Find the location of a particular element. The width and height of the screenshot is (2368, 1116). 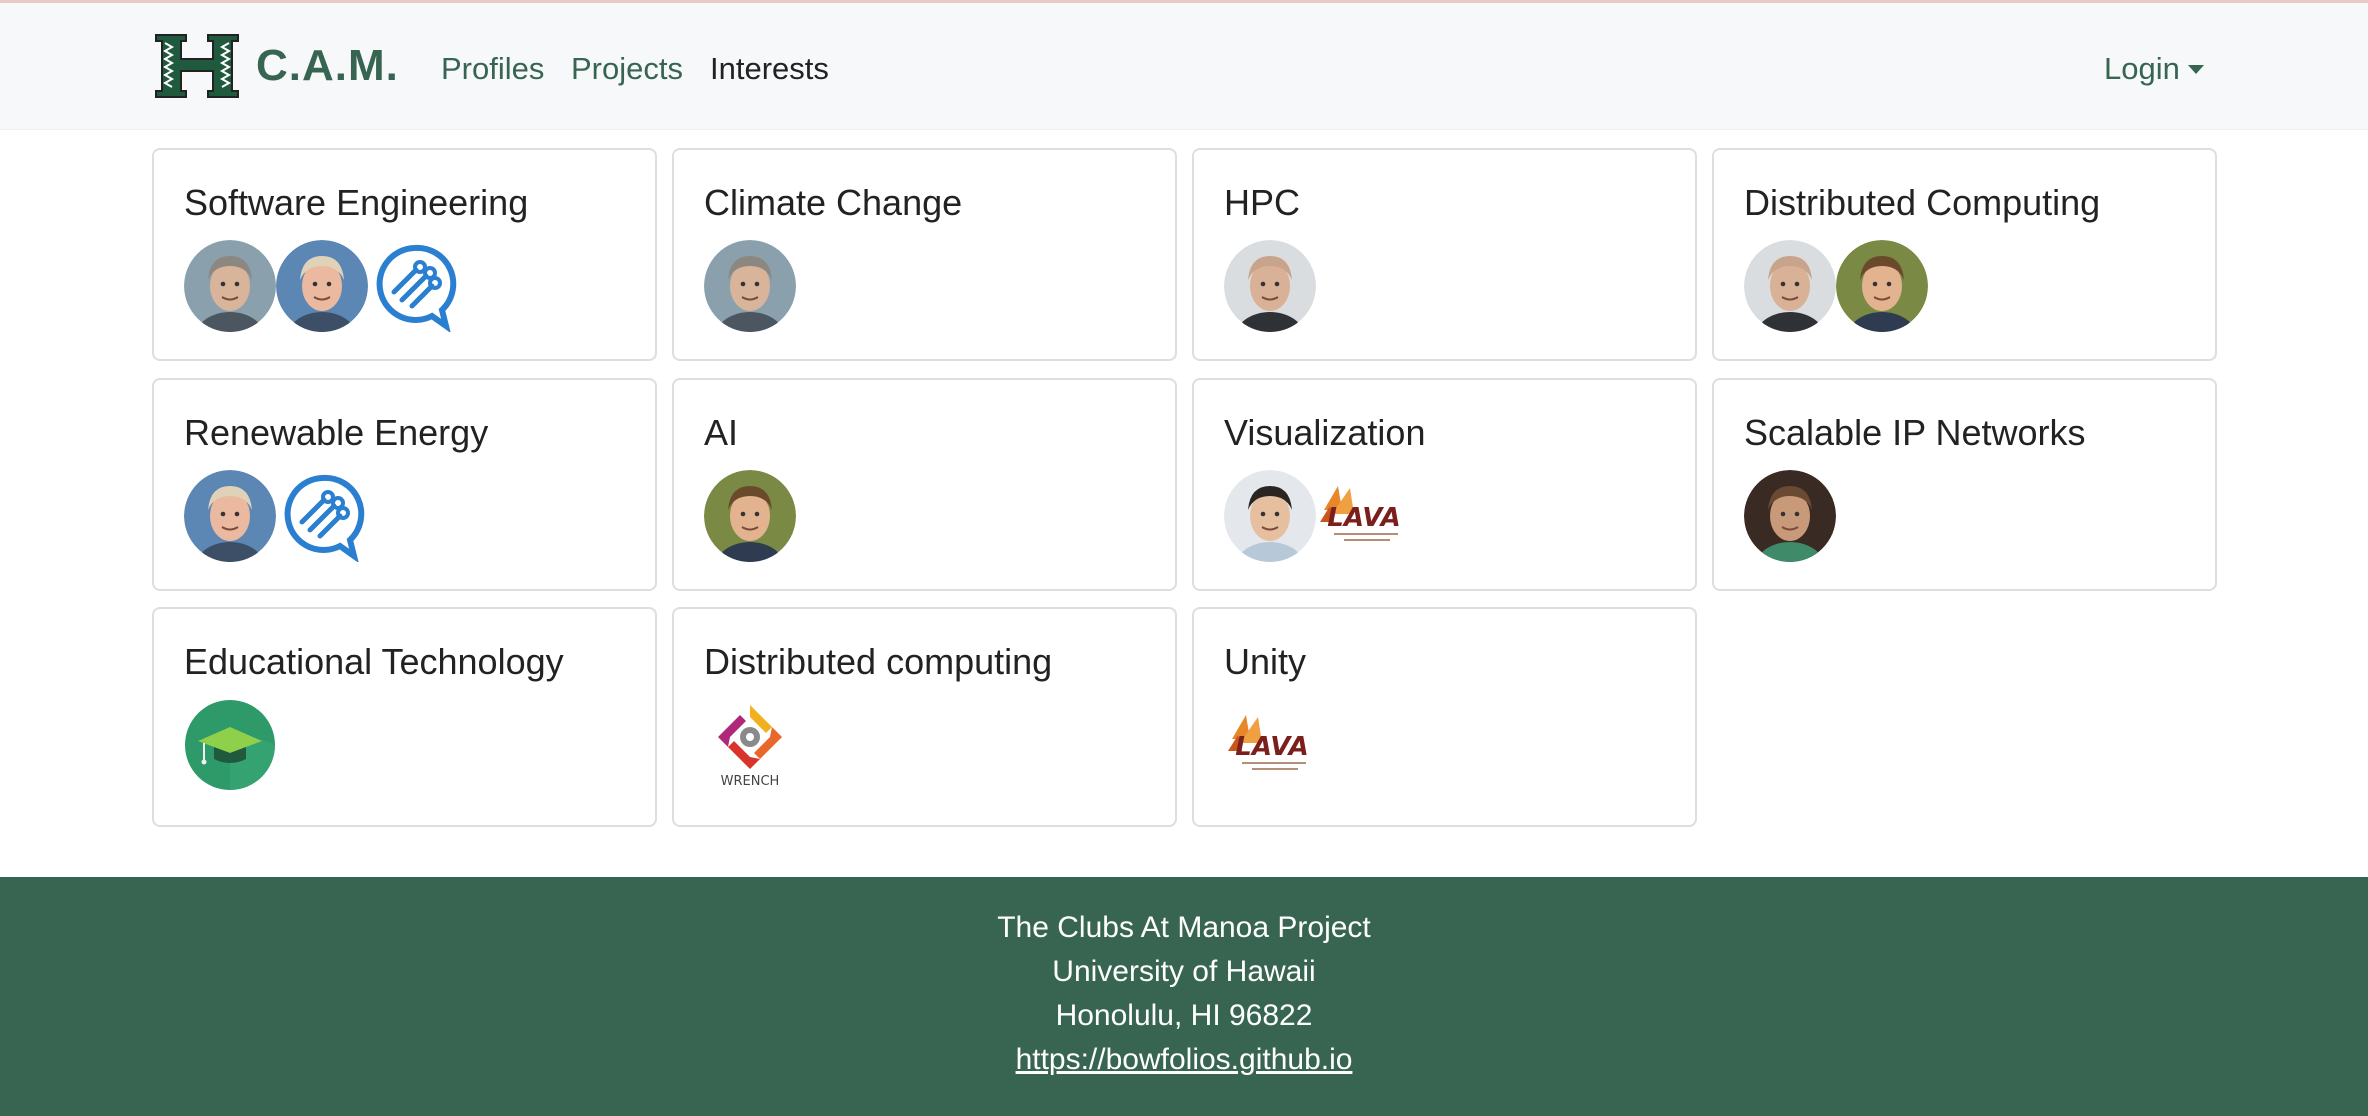

interest-card: Climate Change is located at coordinates (924, 254).